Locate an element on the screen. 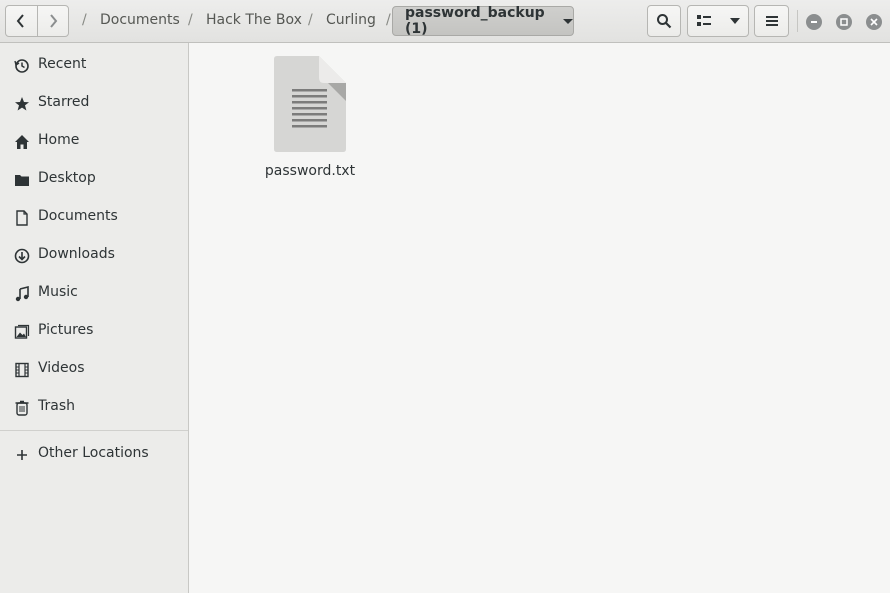 The width and height of the screenshot is (890, 593). text-file-icon is located at coordinates (310, 106).